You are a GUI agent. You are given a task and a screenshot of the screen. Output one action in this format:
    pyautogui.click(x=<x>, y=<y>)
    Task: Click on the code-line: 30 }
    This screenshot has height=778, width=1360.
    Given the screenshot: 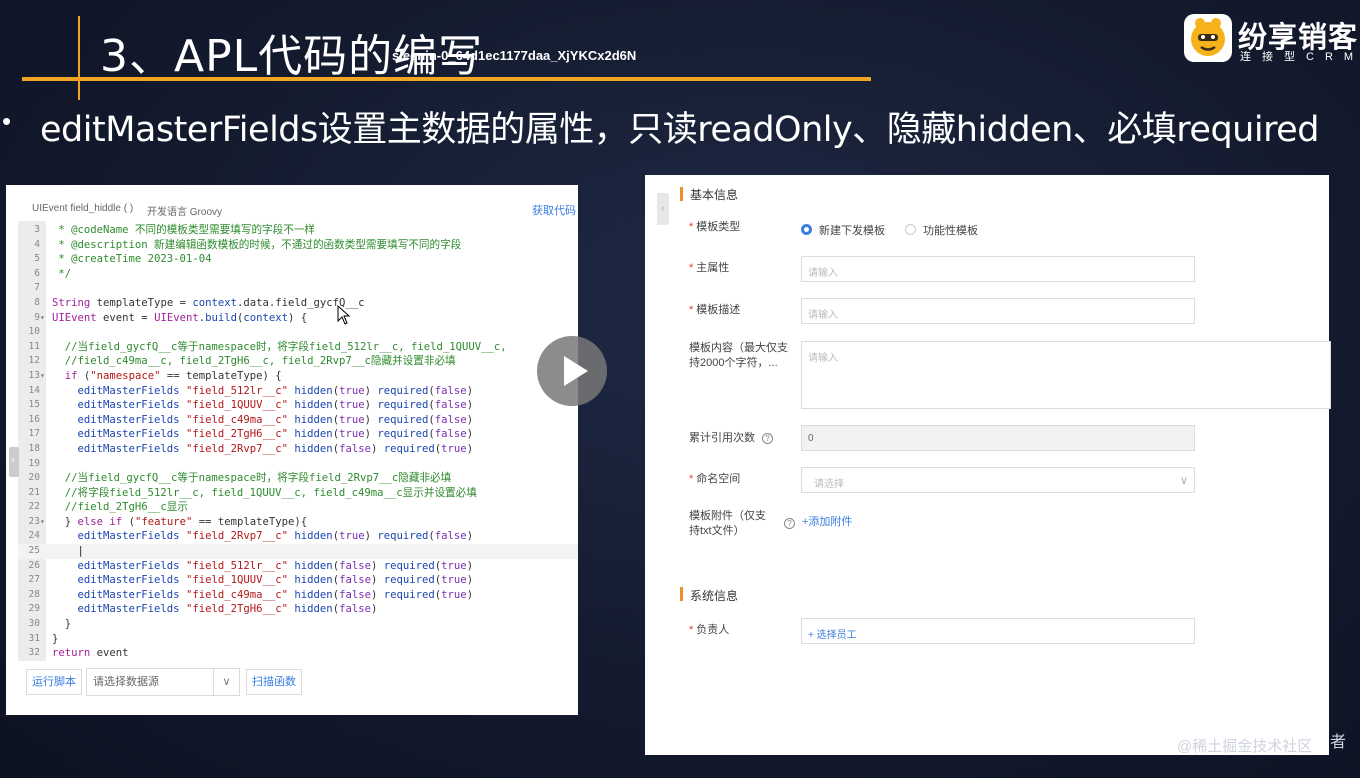 What is the action you would take?
    pyautogui.click(x=298, y=624)
    